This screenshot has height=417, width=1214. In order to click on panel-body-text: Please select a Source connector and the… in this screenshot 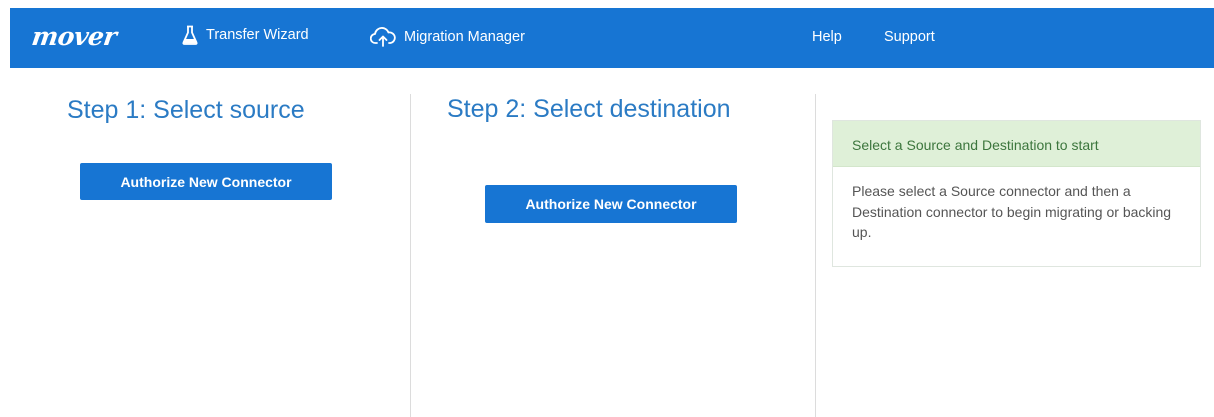, I will do `click(1012, 211)`.